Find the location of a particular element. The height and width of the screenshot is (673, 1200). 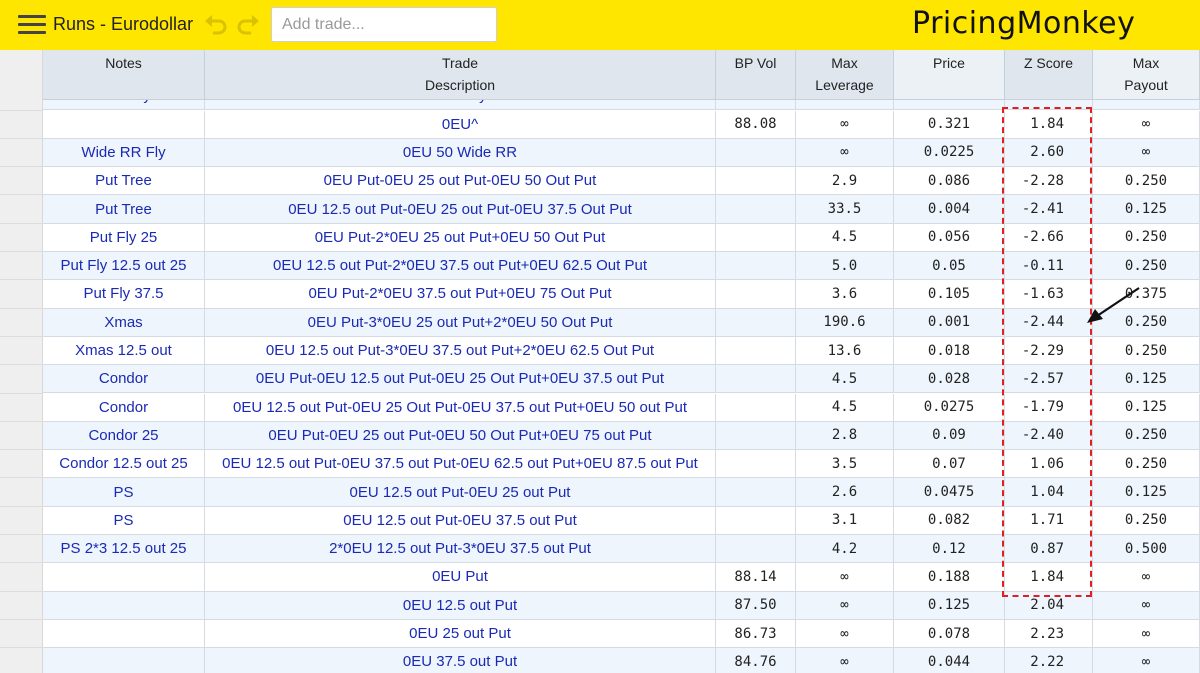

cell-notes: Xmas is located at coordinates (124, 322).